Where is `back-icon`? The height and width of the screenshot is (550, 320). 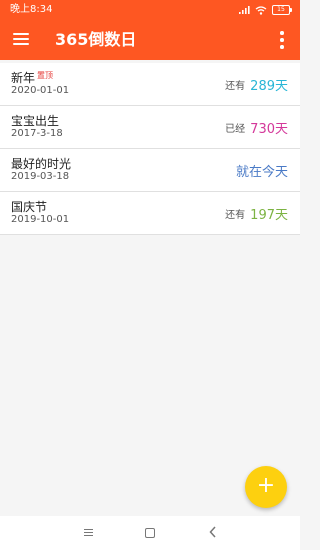
back-icon is located at coordinates (213, 532).